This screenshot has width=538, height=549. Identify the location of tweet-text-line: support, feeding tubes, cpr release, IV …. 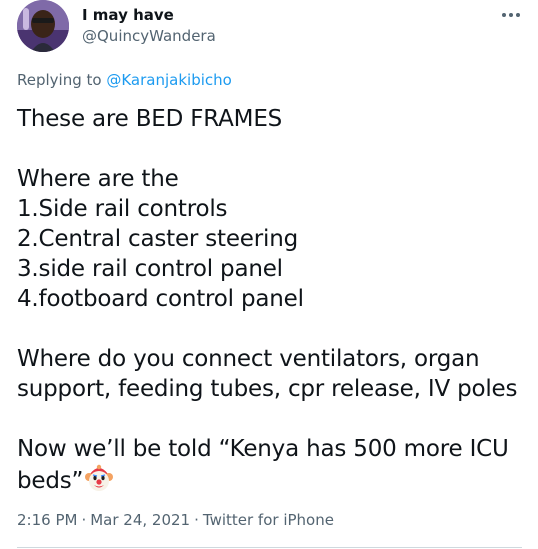
(267, 389).